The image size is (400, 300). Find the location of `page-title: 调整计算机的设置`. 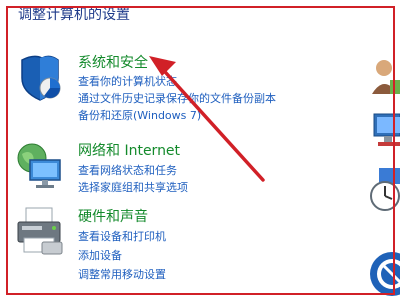

page-title: 调整计算机的设置 is located at coordinates (74, 15).